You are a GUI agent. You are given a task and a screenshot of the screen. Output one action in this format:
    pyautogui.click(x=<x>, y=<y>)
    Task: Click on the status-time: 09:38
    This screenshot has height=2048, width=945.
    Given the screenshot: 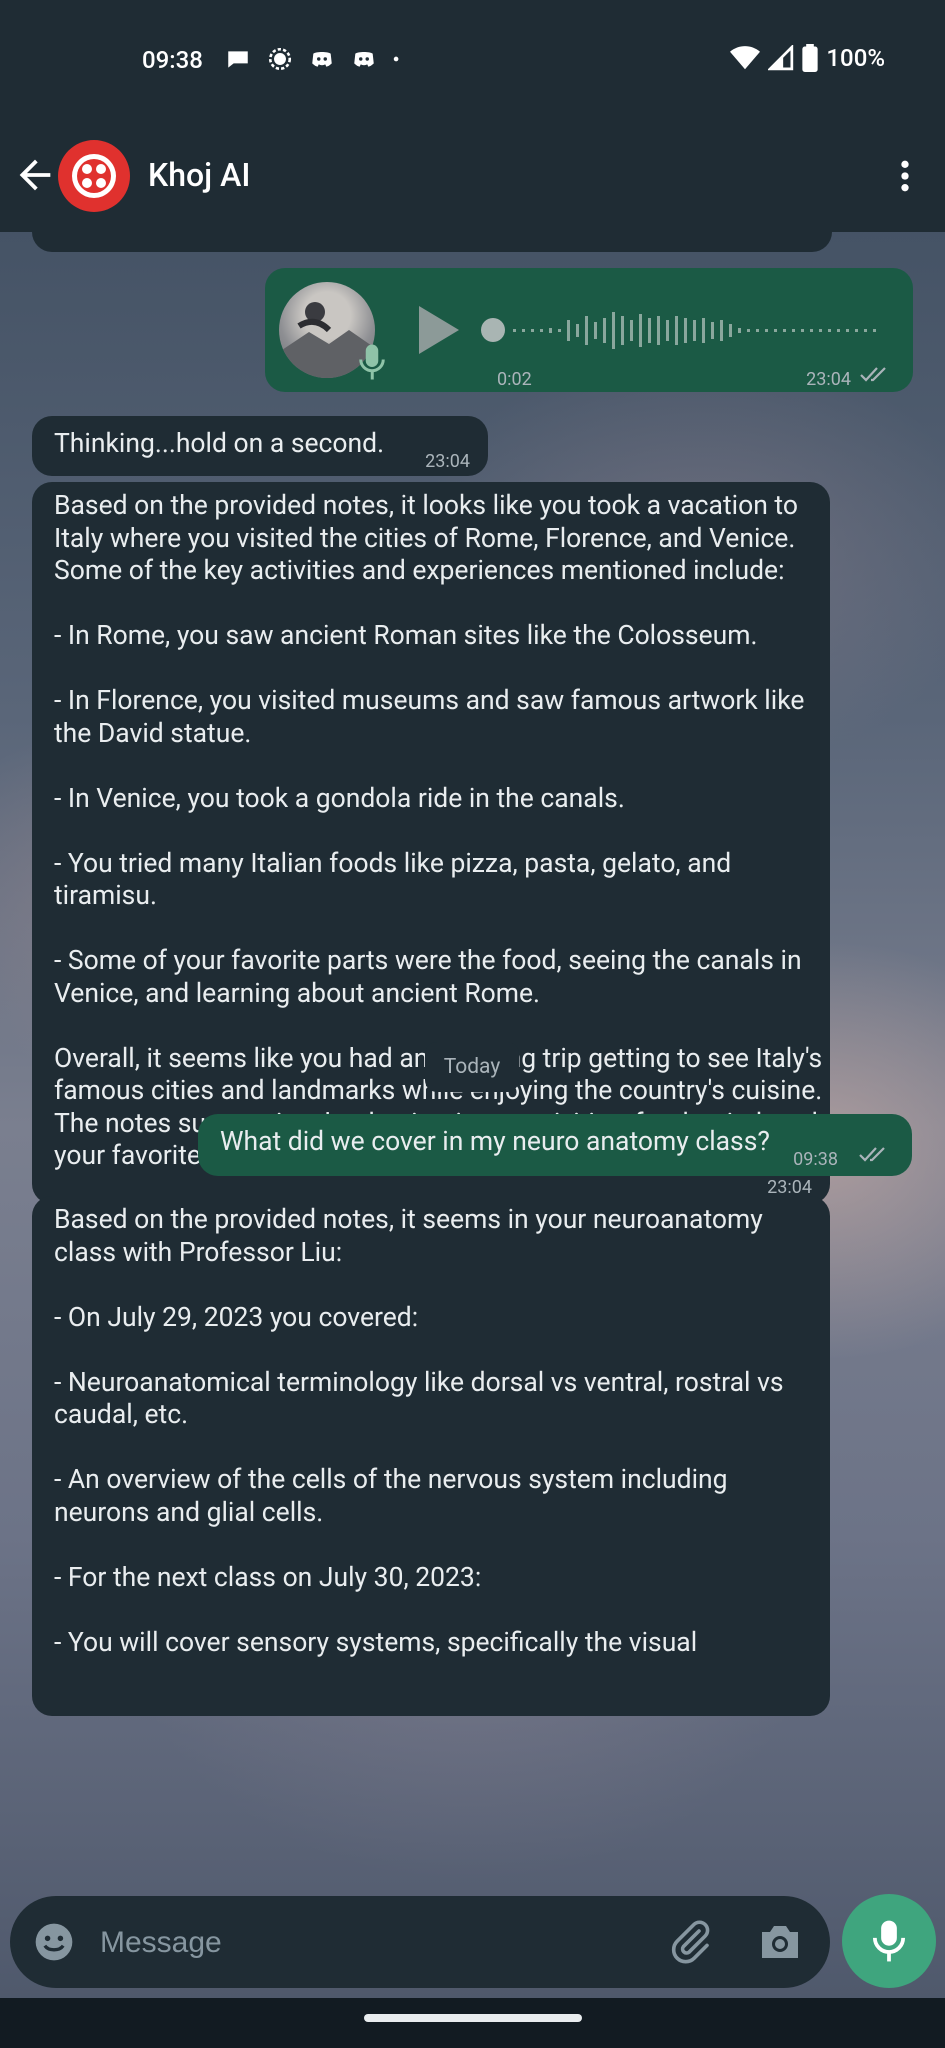 What is the action you would take?
    pyautogui.click(x=172, y=60)
    